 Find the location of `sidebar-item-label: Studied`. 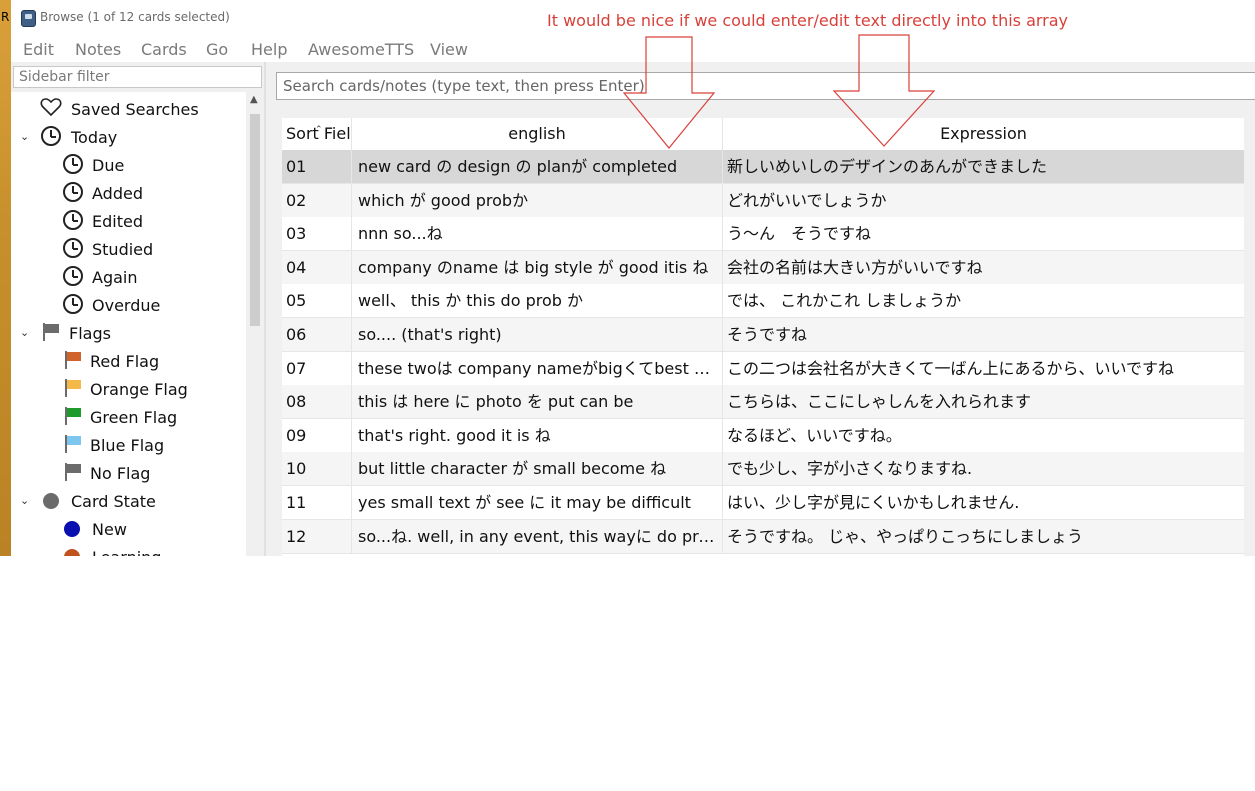

sidebar-item-label: Studied is located at coordinates (123, 249).